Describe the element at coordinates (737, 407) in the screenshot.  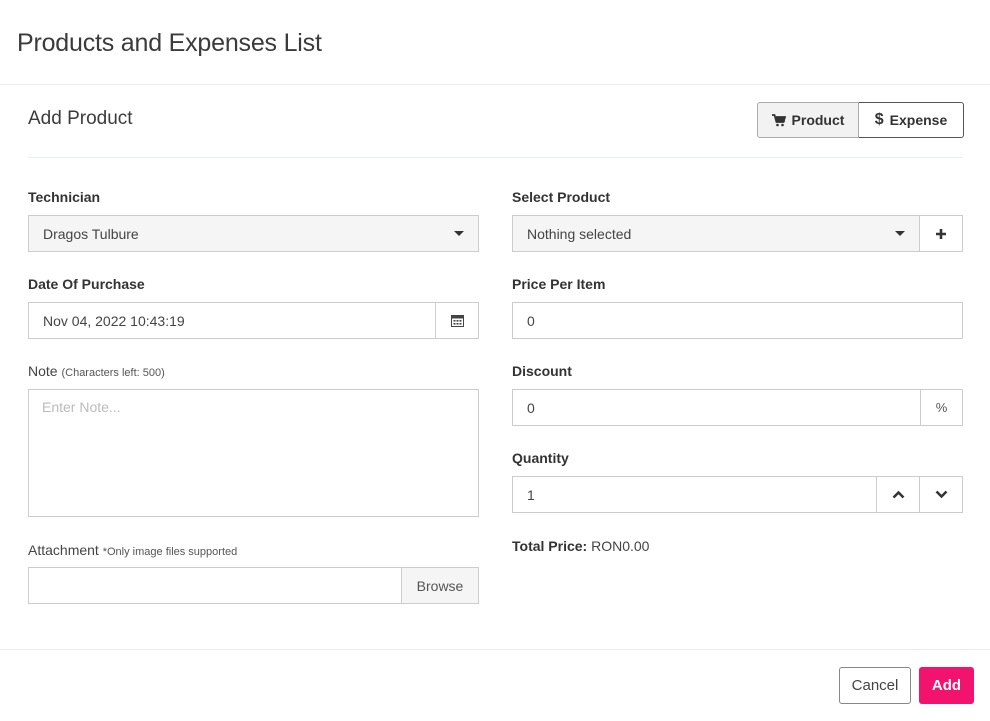
I see `discount-input: 0 %` at that location.